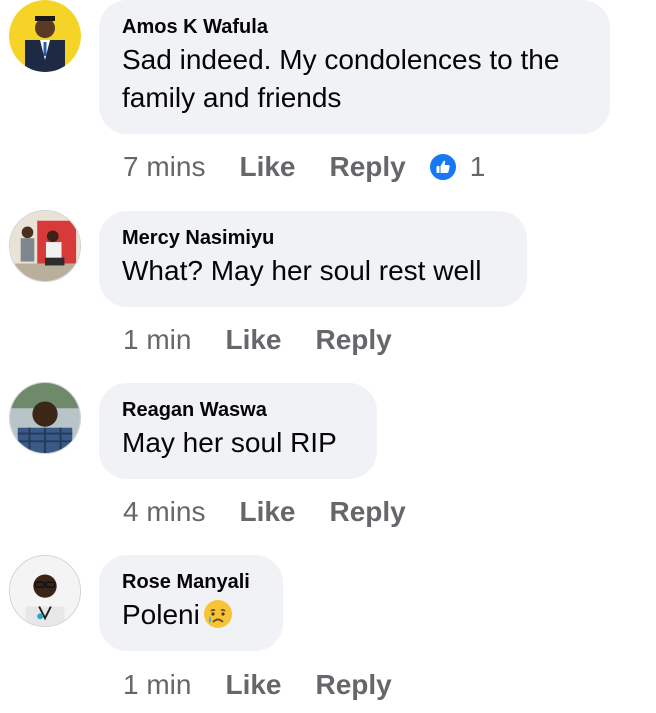 Image resolution: width=656 pixels, height=713 pixels. Describe the element at coordinates (164, 167) in the screenshot. I see `comment-time: 7 mins` at that location.